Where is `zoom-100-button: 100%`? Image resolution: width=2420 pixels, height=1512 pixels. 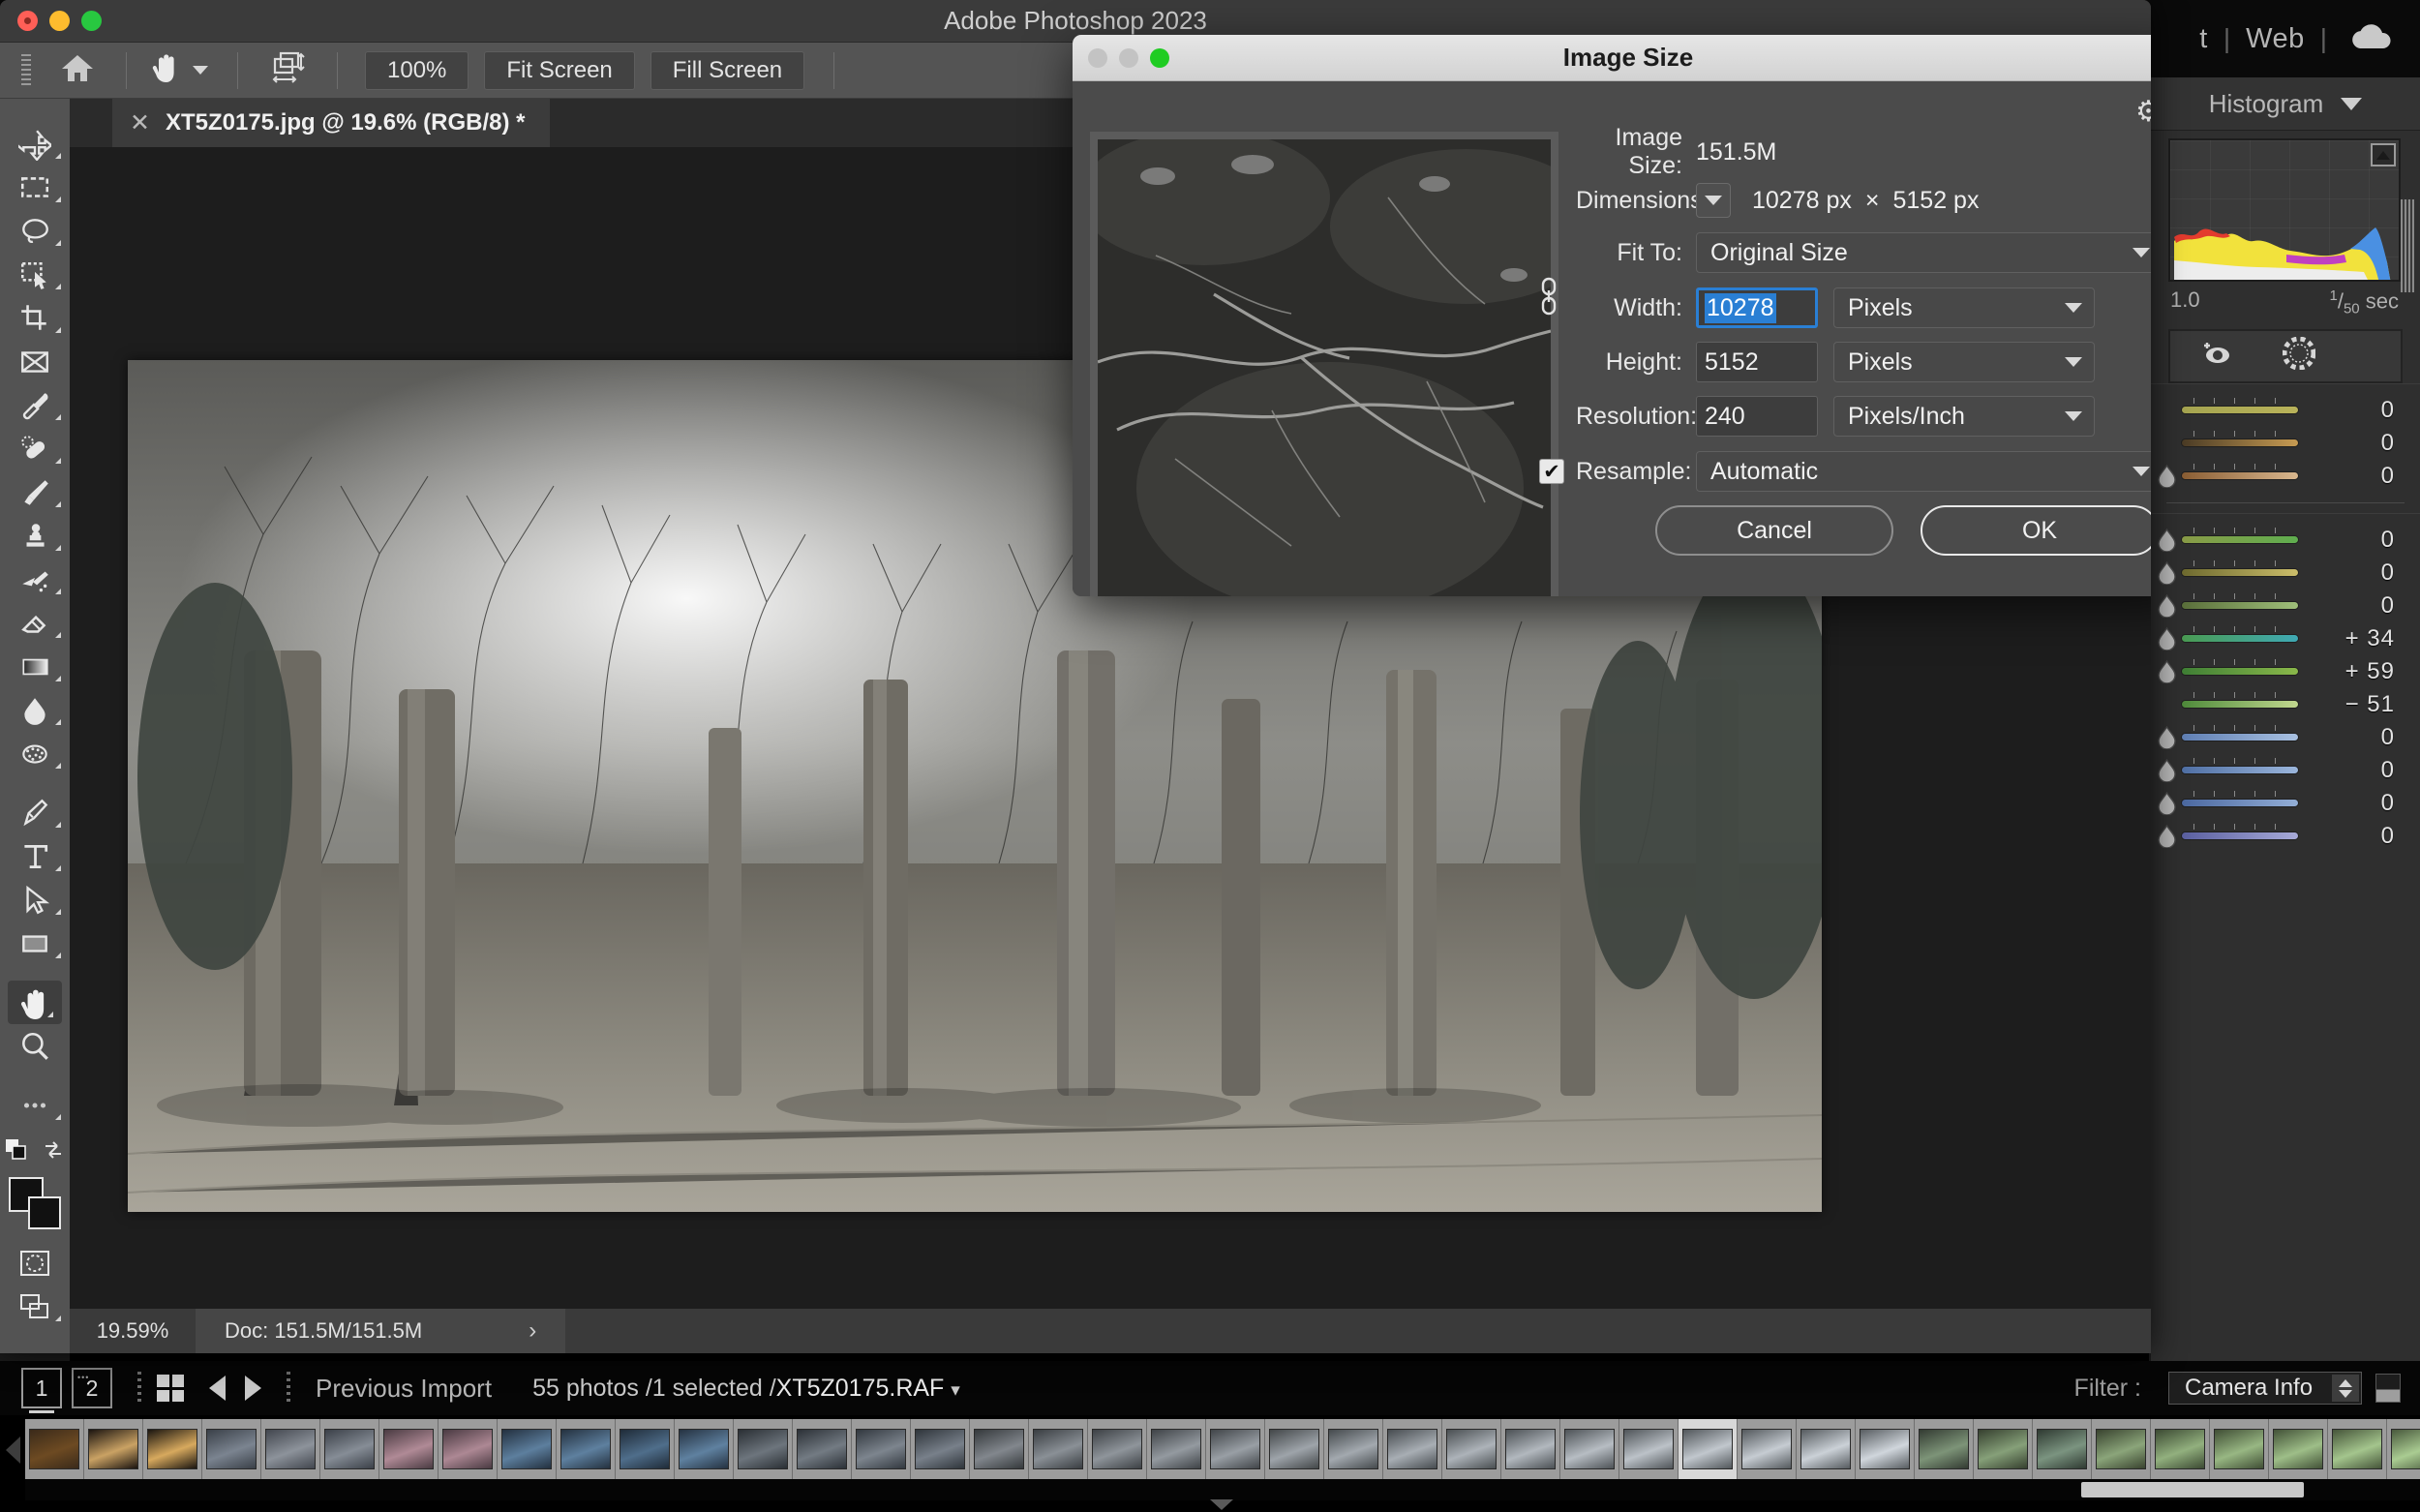
zoom-100-button: 100% is located at coordinates (417, 70).